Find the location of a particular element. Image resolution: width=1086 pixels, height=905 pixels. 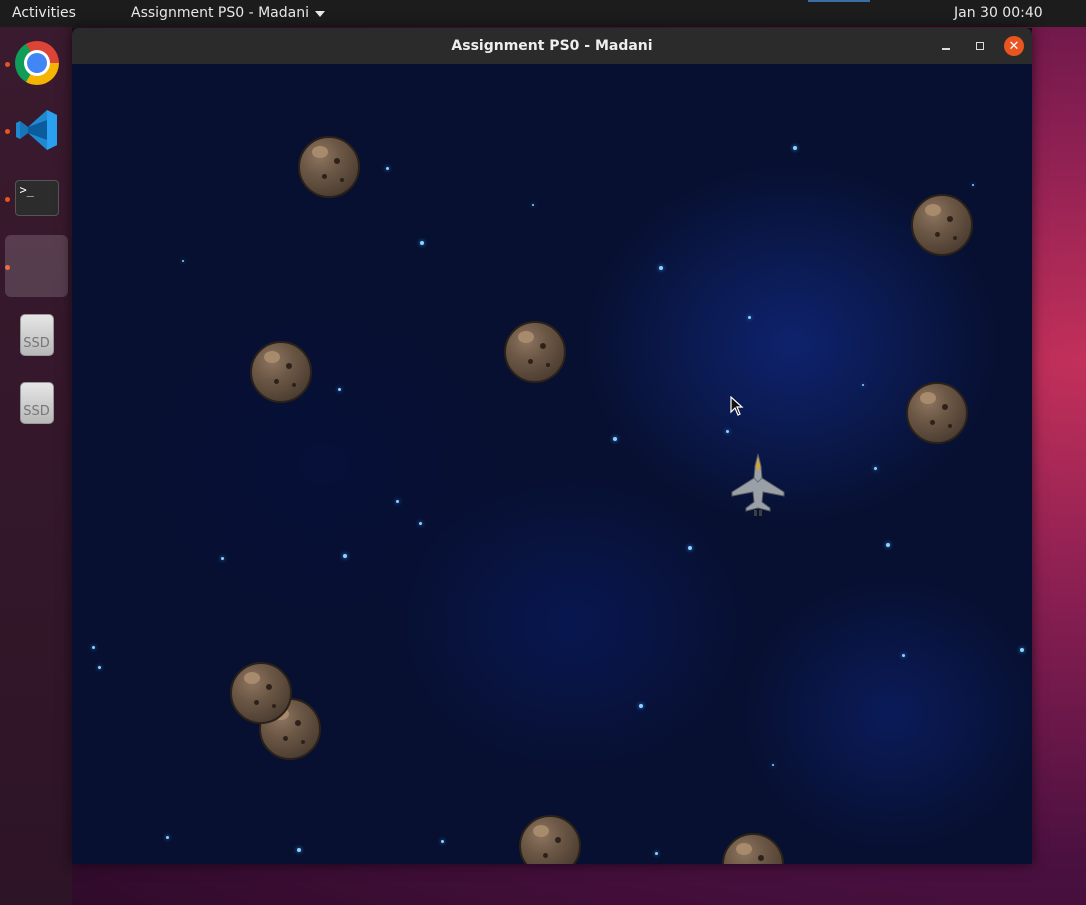

close-icon: ✕ is located at coordinates (1014, 46).